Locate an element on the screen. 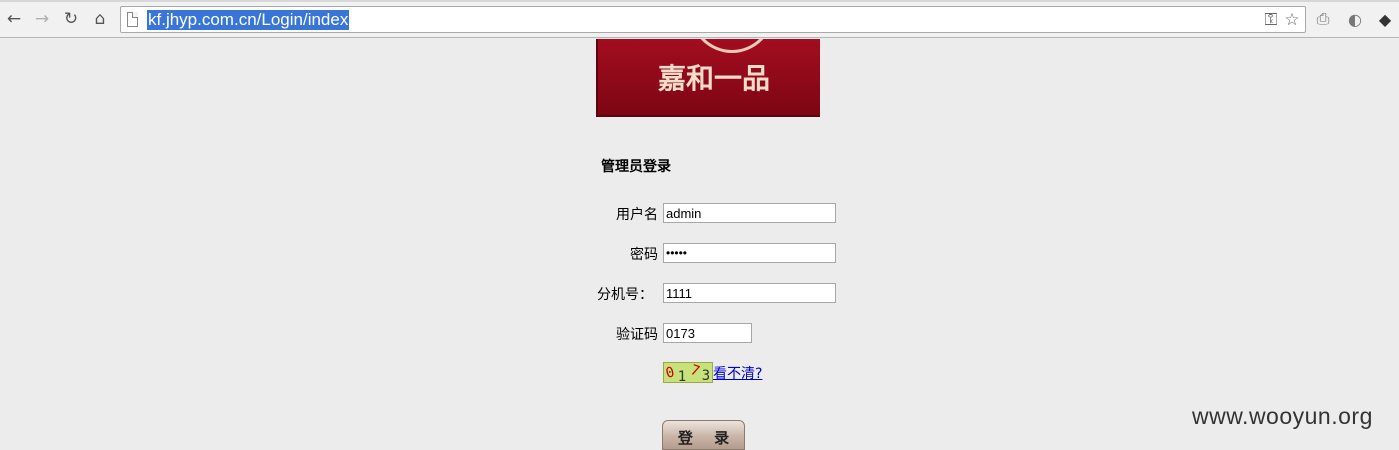 This screenshot has width=1399, height=450. refresh-captcha-link: 看不清? is located at coordinates (737, 373).